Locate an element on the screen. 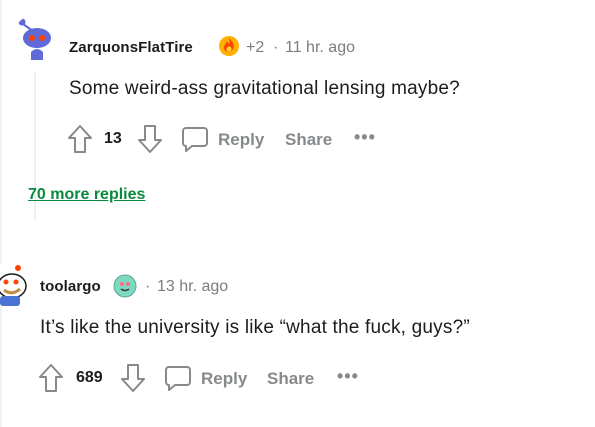  timestamp: 13 hr. ago is located at coordinates (192, 287).